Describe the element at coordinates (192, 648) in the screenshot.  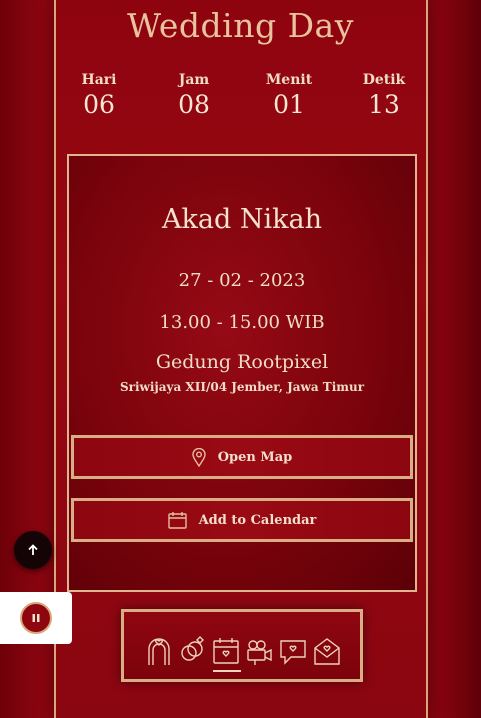
I see `rings-icon` at that location.